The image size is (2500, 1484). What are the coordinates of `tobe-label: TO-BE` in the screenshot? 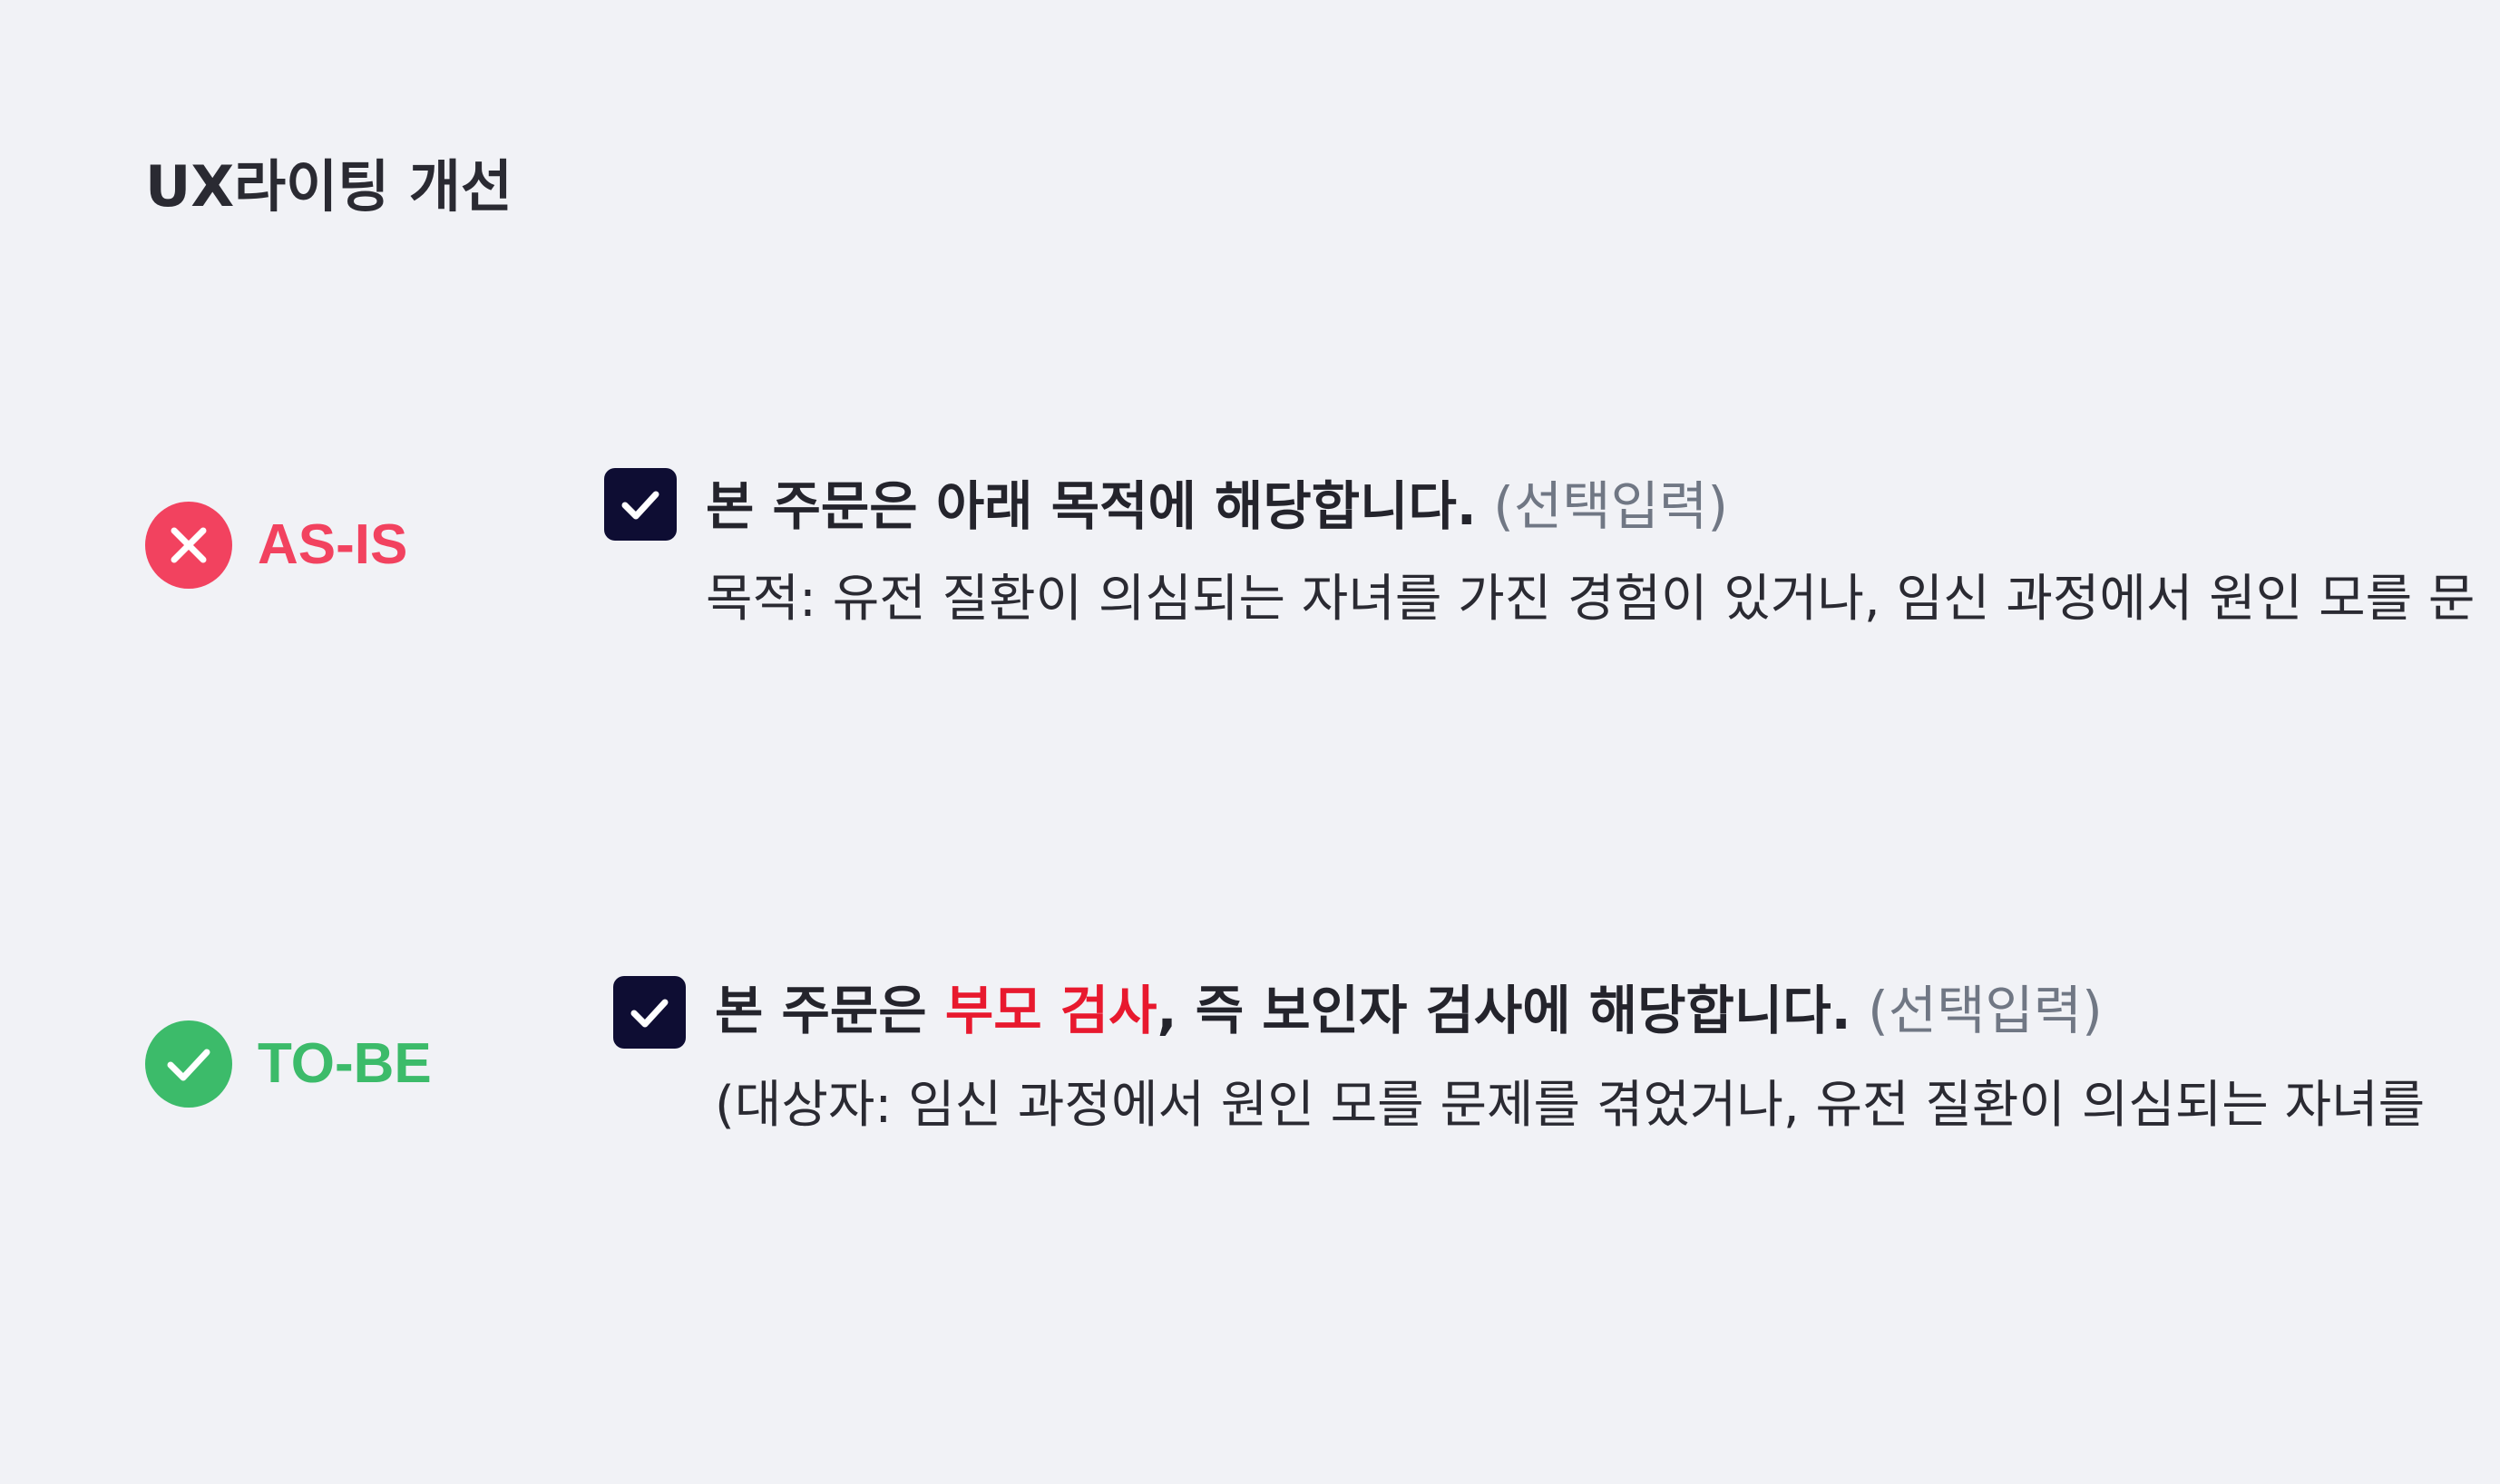 It's located at (288, 1064).